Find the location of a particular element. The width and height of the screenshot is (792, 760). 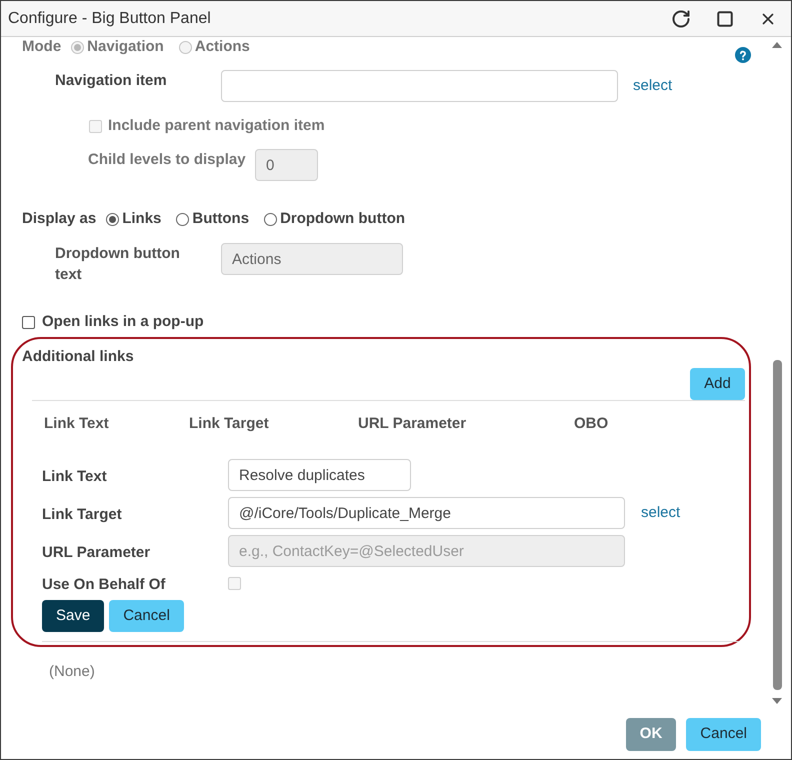

field-label: Use On Behalf Of is located at coordinates (104, 585).